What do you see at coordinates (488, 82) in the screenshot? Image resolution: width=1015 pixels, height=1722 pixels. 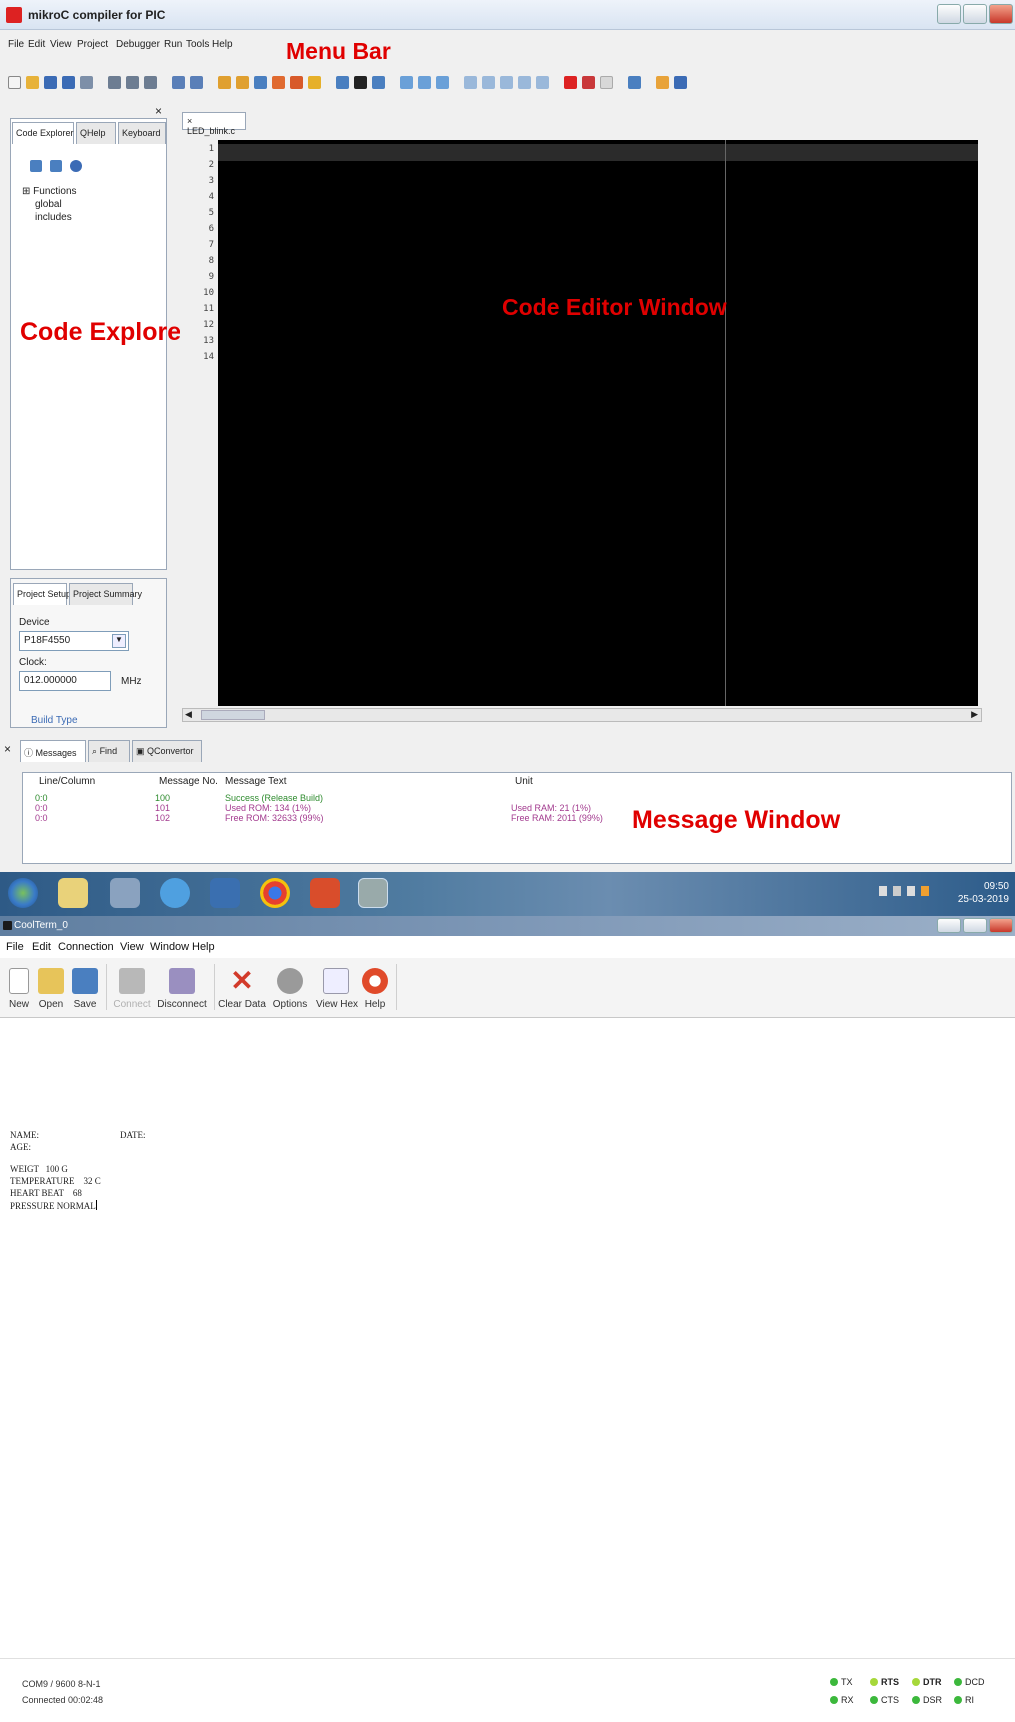 I see `step-over-icon` at bounding box center [488, 82].